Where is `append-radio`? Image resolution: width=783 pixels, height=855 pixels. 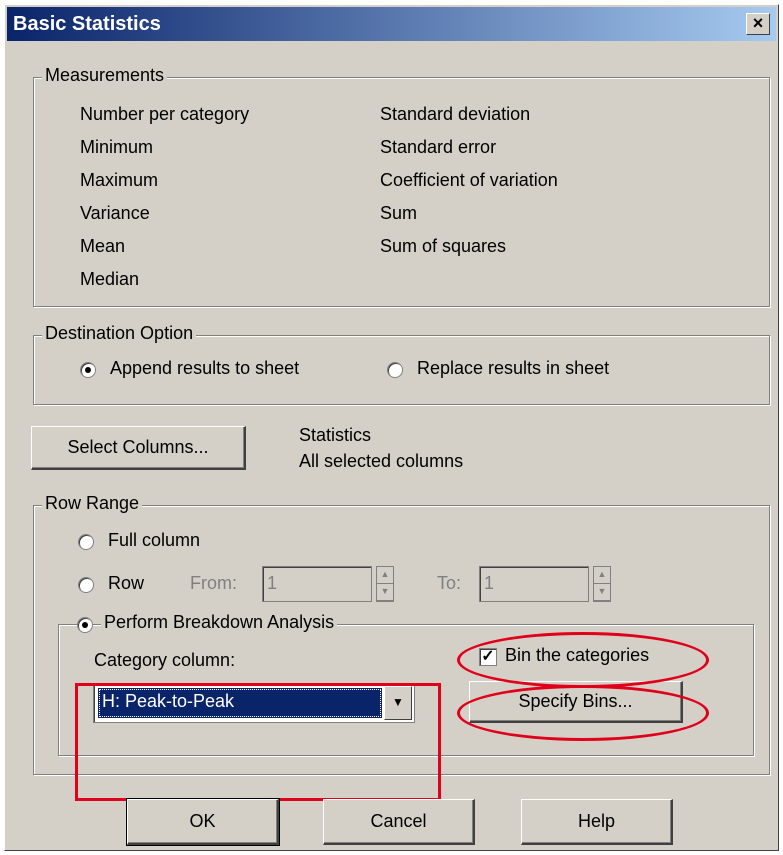 append-radio is located at coordinates (88, 370).